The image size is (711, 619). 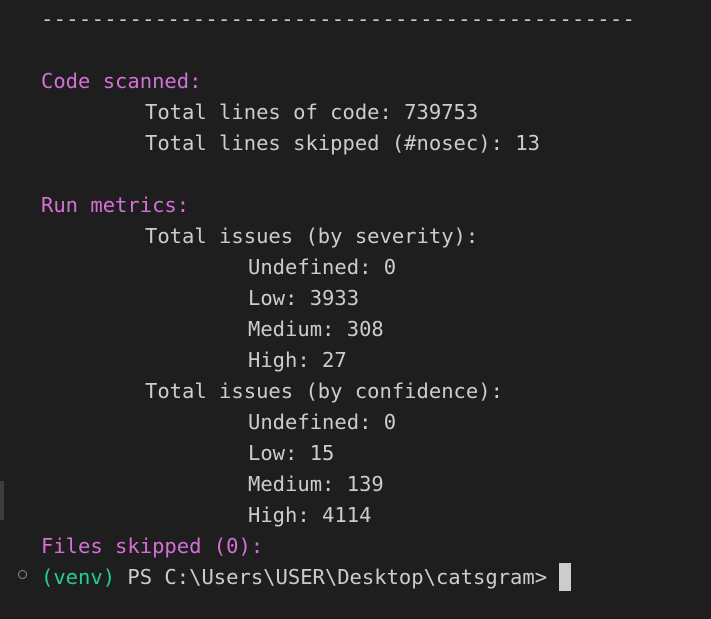 I want to click on total-lines-skipped: Total lines skipped (#nosec): 13, so click(x=342, y=143).